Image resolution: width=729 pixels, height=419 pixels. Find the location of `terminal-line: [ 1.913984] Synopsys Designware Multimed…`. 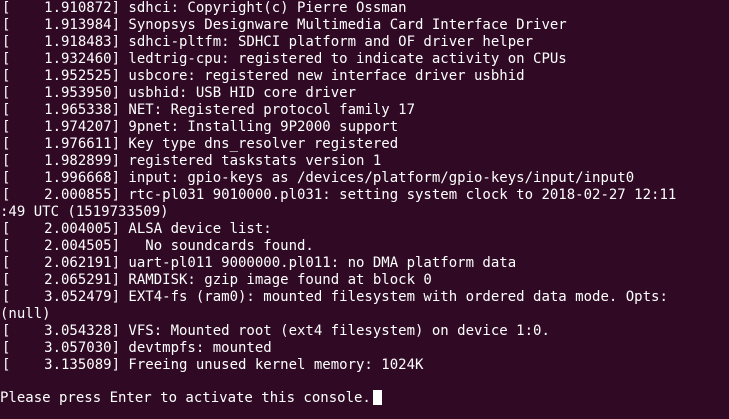

terminal-line: [ 1.913984] Synopsys Designware Multimed… is located at coordinates (284, 25).